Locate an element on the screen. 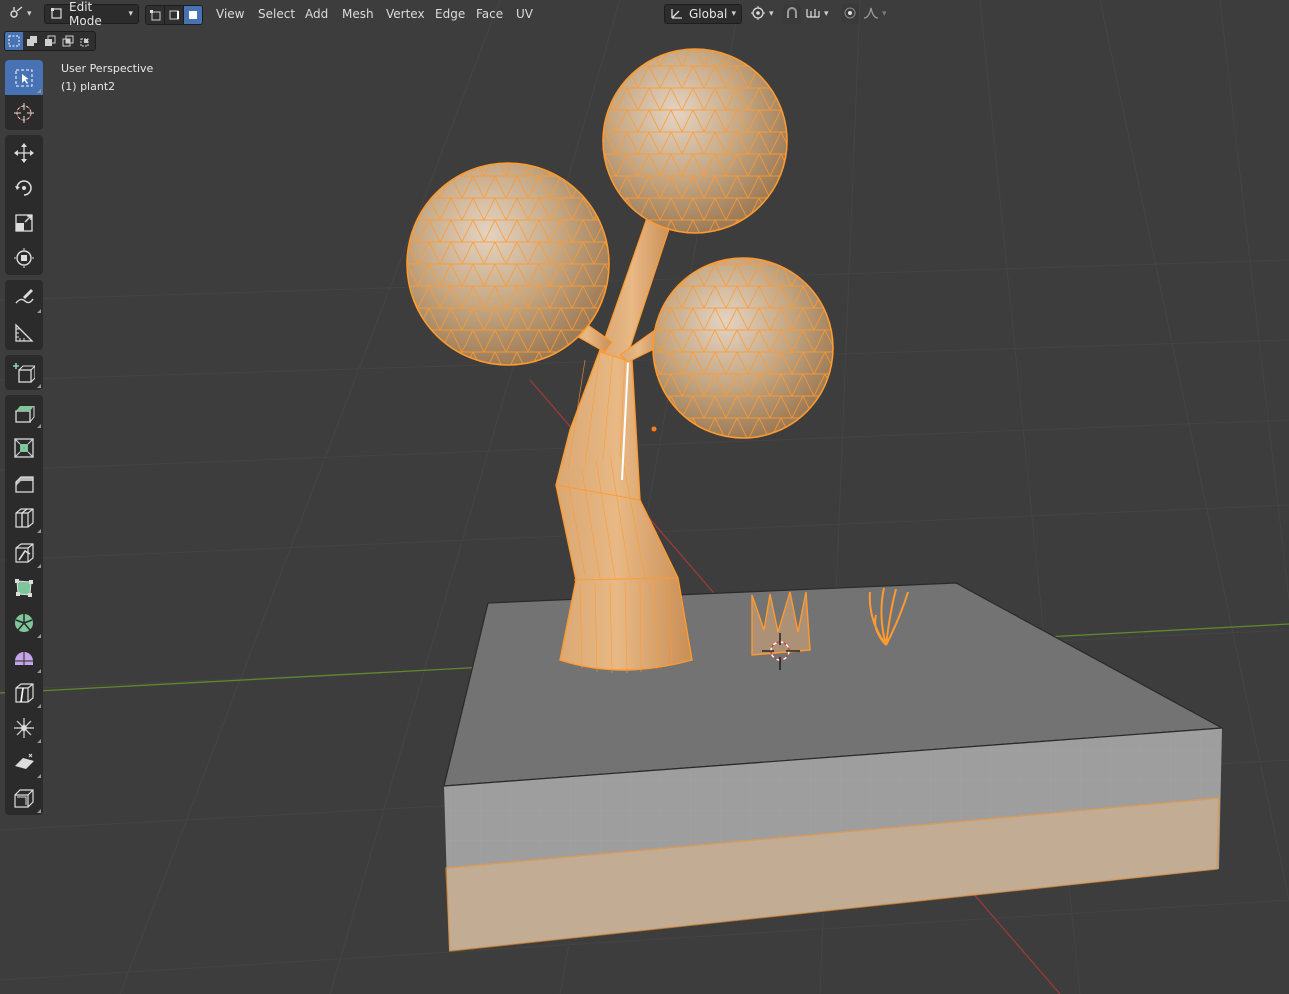  proportional-editing-button is located at coordinates (850, 14).